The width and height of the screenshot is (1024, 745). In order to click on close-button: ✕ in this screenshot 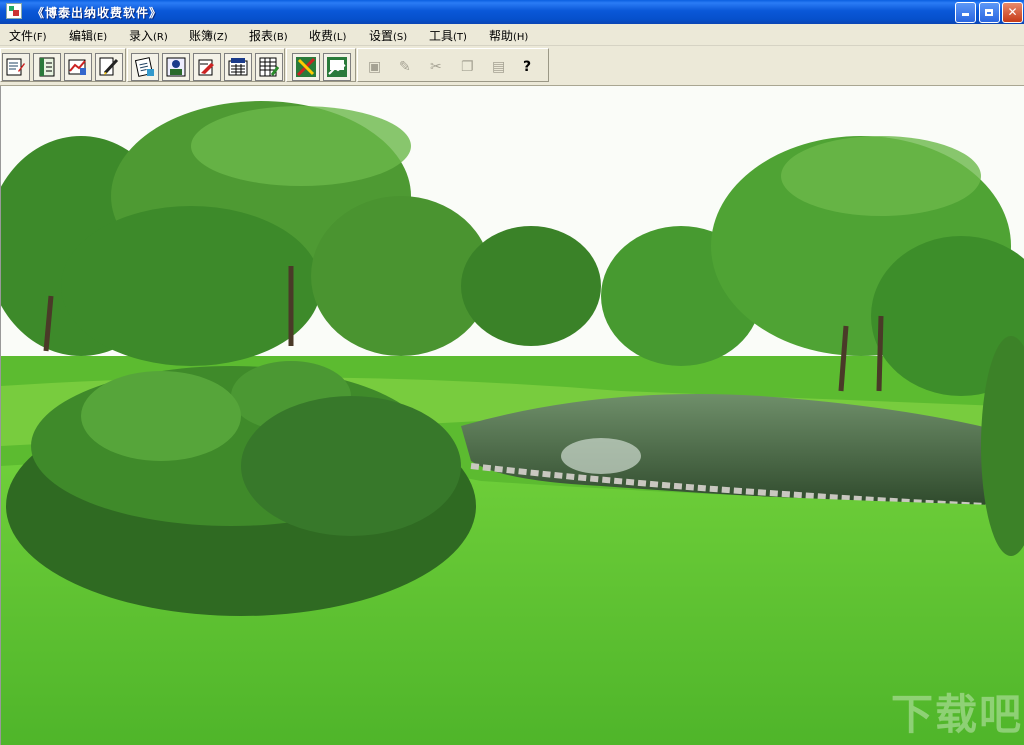, I will do `click(1012, 12)`.